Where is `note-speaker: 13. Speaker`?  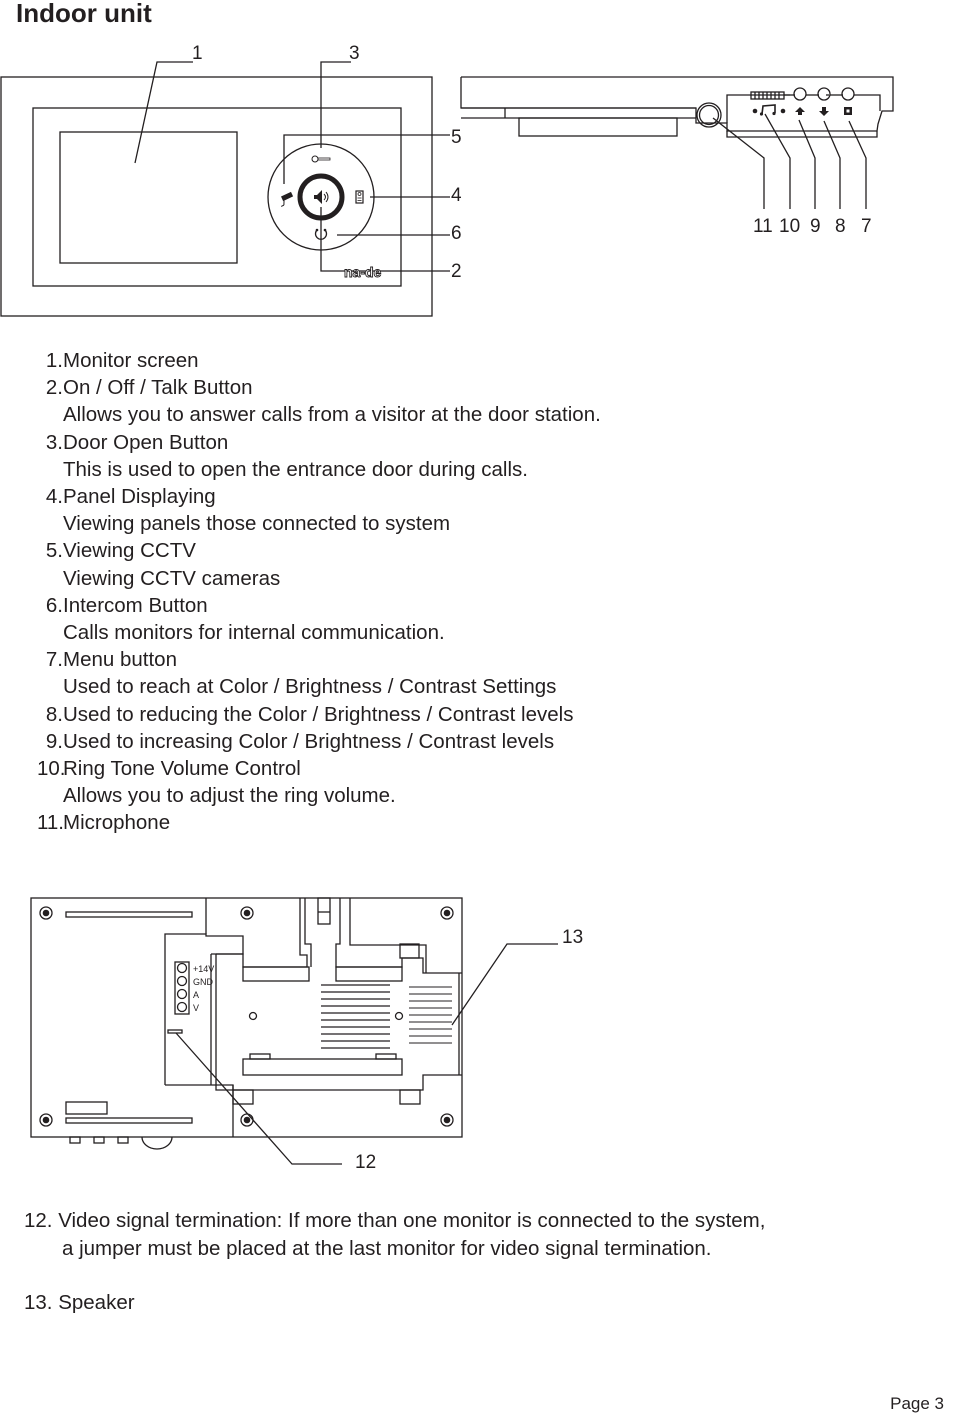 note-speaker: 13. Speaker is located at coordinates (79, 1303).